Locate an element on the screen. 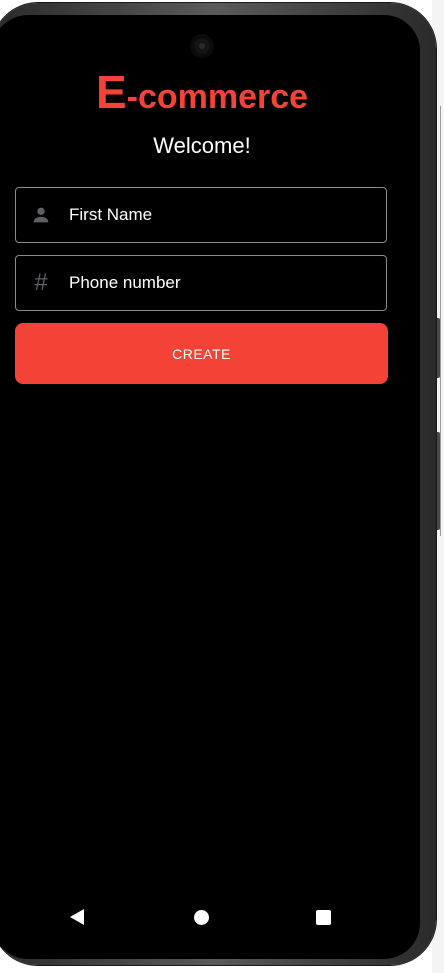 The image size is (444, 973). first-name-input is located at coordinates (219, 215).